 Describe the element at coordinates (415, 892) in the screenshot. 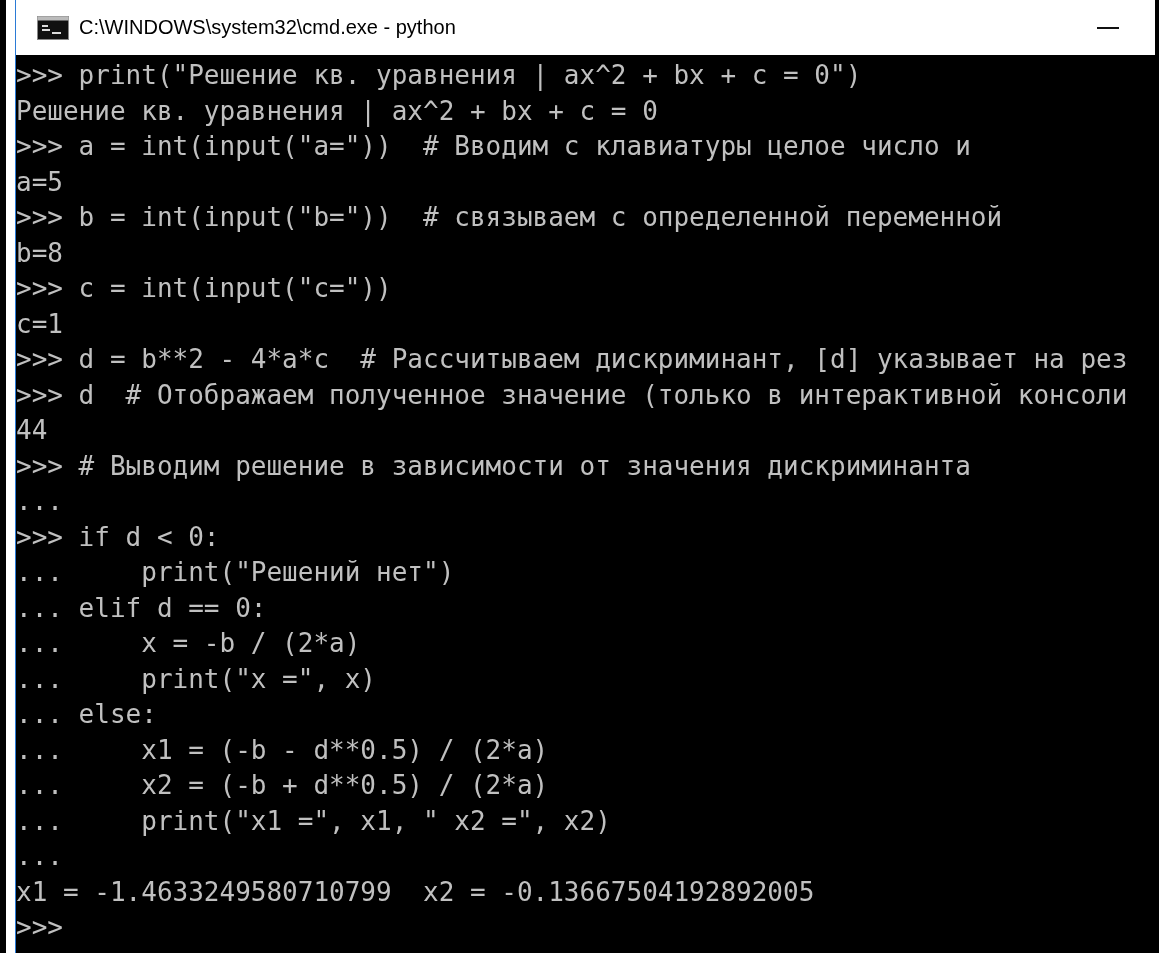

I see `console-line: x1 = -1.4633249580710799 x2 = -0.13667504192892005` at that location.